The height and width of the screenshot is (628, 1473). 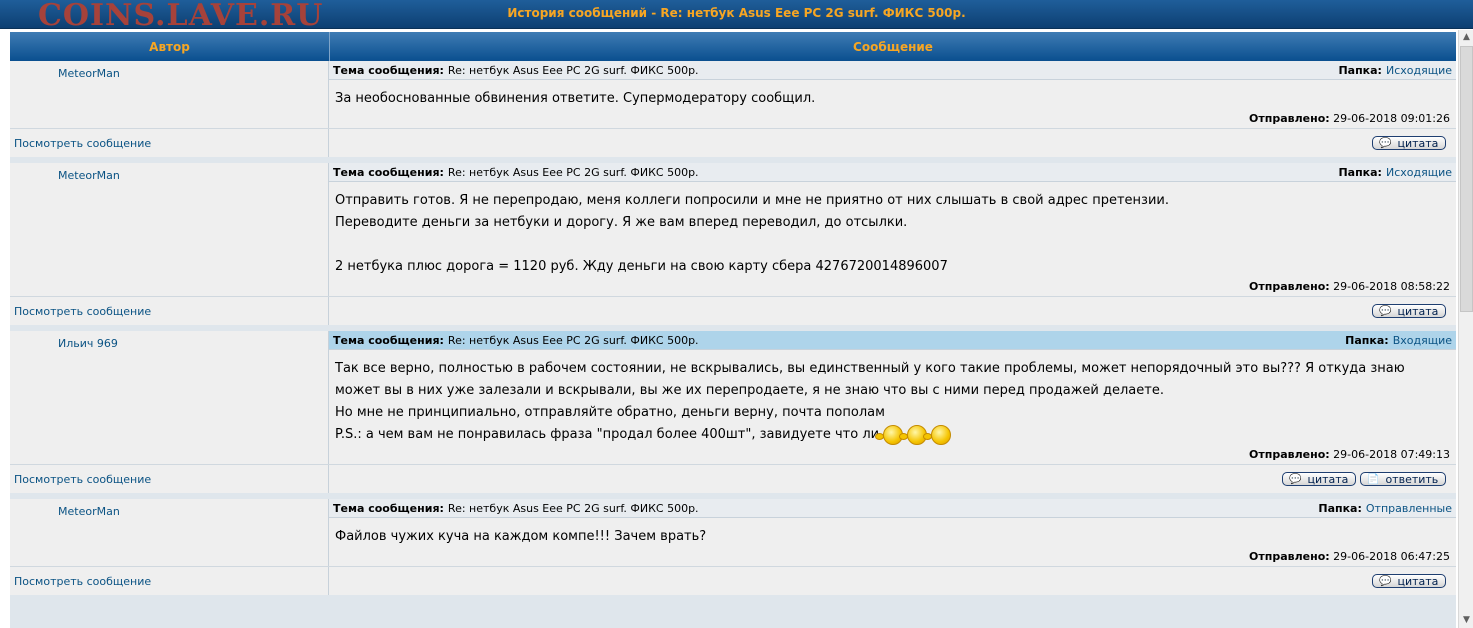 I want to click on sent-info: Отправлено: 29-06-2018 06:47:25, so click(x=892, y=557).